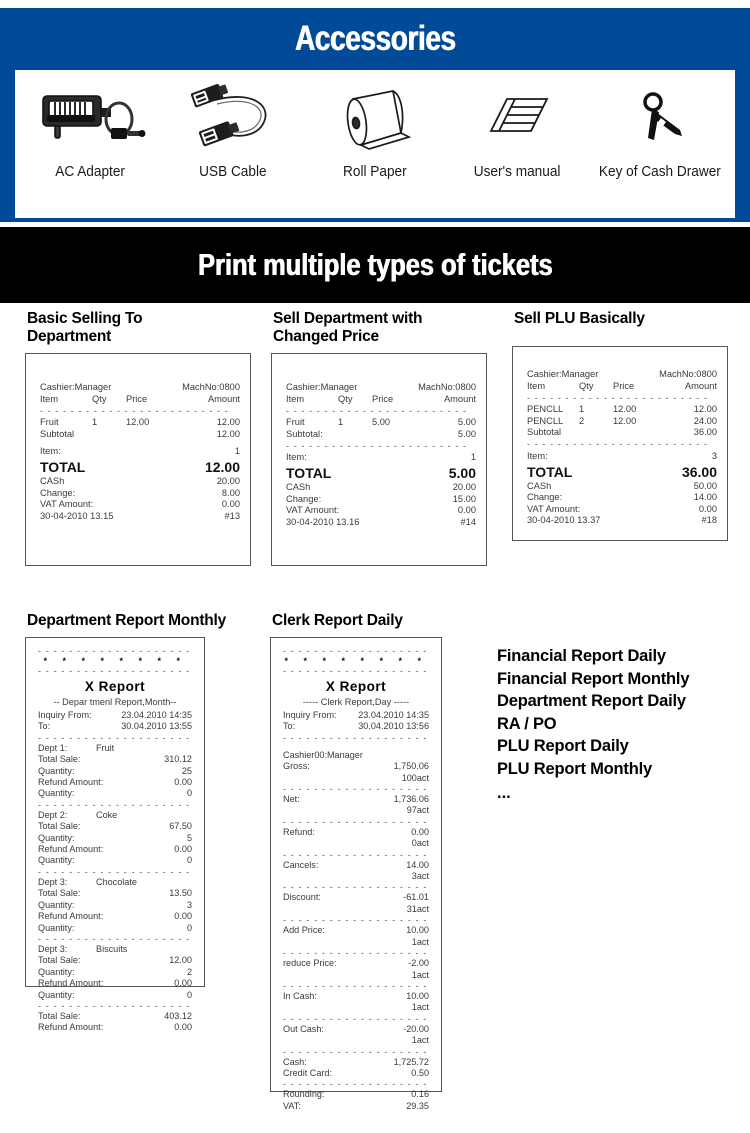 The height and width of the screenshot is (1133, 750). I want to click on clerk-entry-row: Net: 1,736.06, so click(356, 799).